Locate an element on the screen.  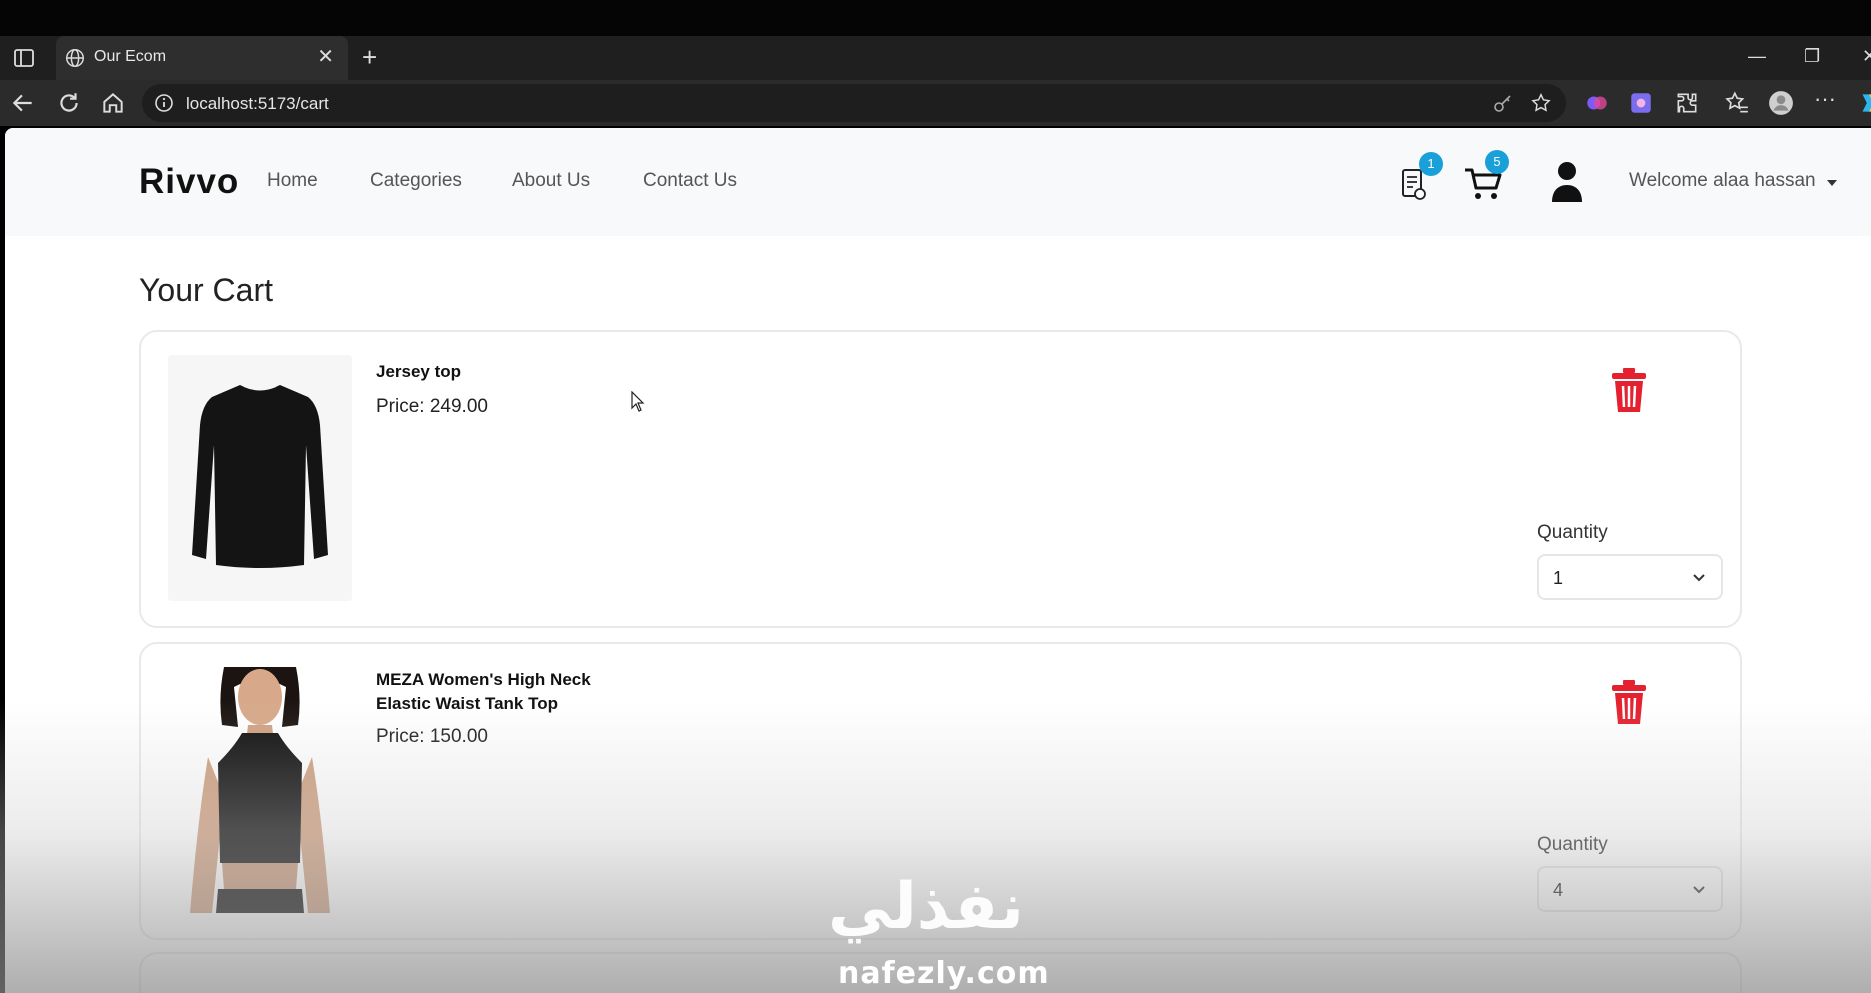
tab-title: Our Ecom is located at coordinates (130, 56).